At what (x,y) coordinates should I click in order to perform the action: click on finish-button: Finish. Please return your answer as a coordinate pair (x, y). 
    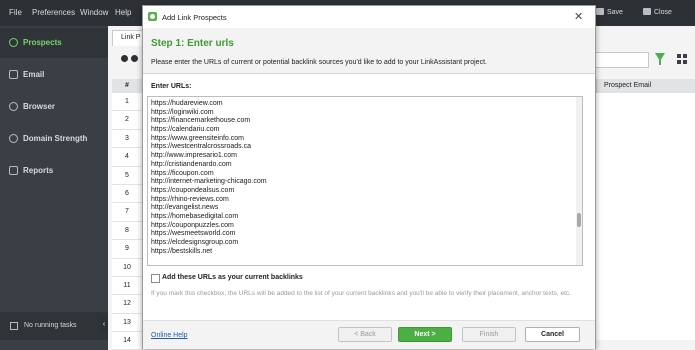
    Looking at the image, I should click on (489, 334).